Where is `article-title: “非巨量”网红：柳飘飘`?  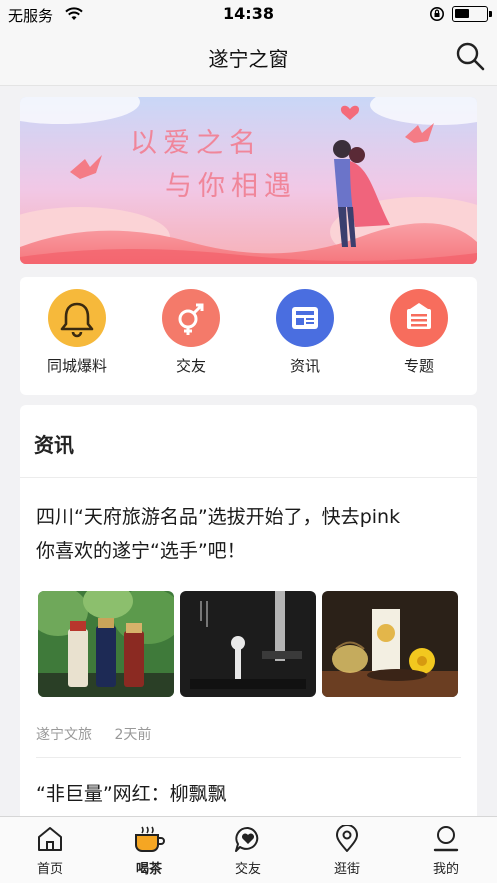 article-title: “非巨量”网红：柳飘飘 is located at coordinates (131, 792).